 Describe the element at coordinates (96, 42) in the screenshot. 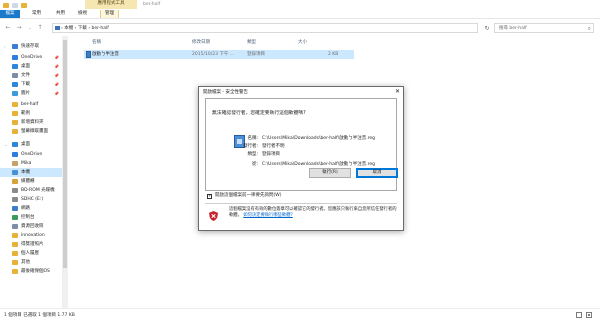

I see `column-name: 名稱` at that location.